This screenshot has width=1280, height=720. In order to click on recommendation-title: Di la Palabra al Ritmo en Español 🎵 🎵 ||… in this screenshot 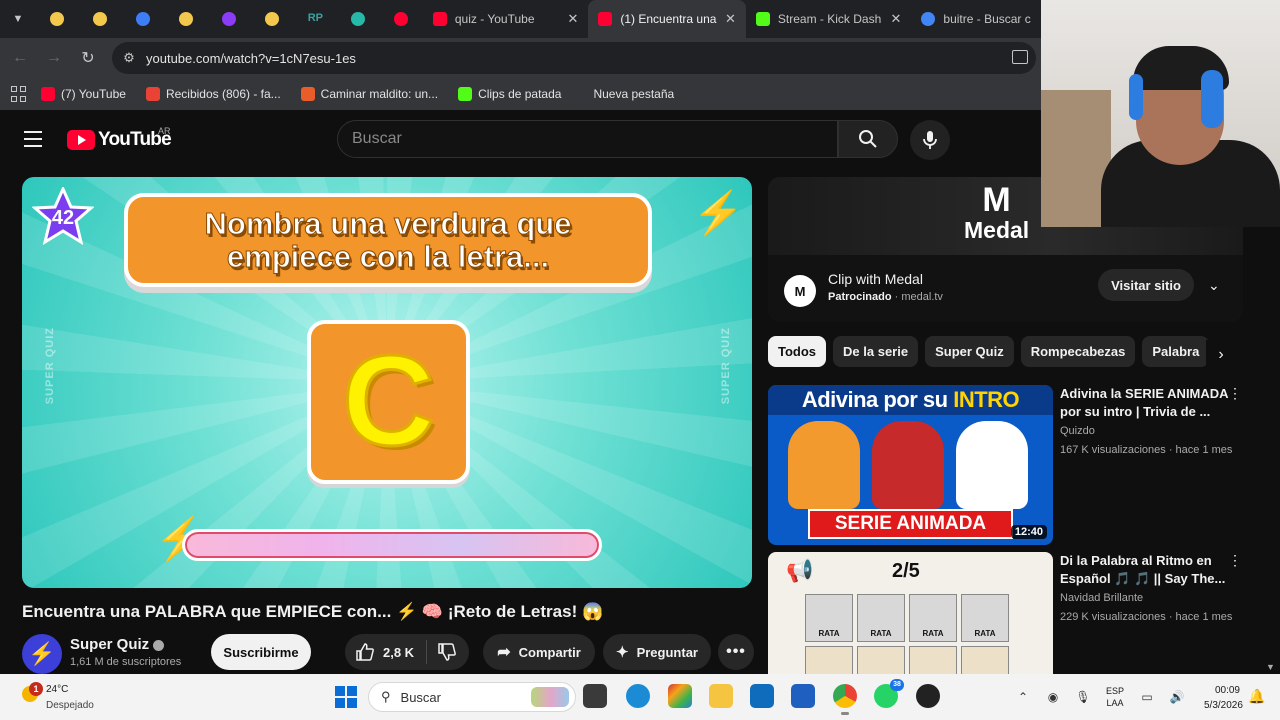, I will do `click(1147, 570)`.